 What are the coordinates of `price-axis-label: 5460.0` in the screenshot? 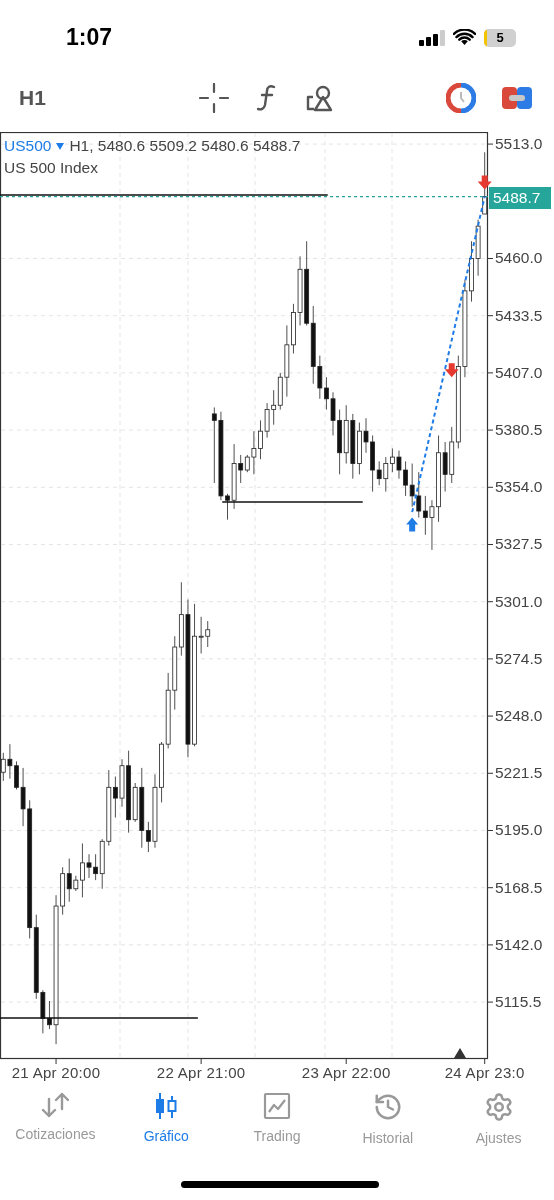 It's located at (519, 258).